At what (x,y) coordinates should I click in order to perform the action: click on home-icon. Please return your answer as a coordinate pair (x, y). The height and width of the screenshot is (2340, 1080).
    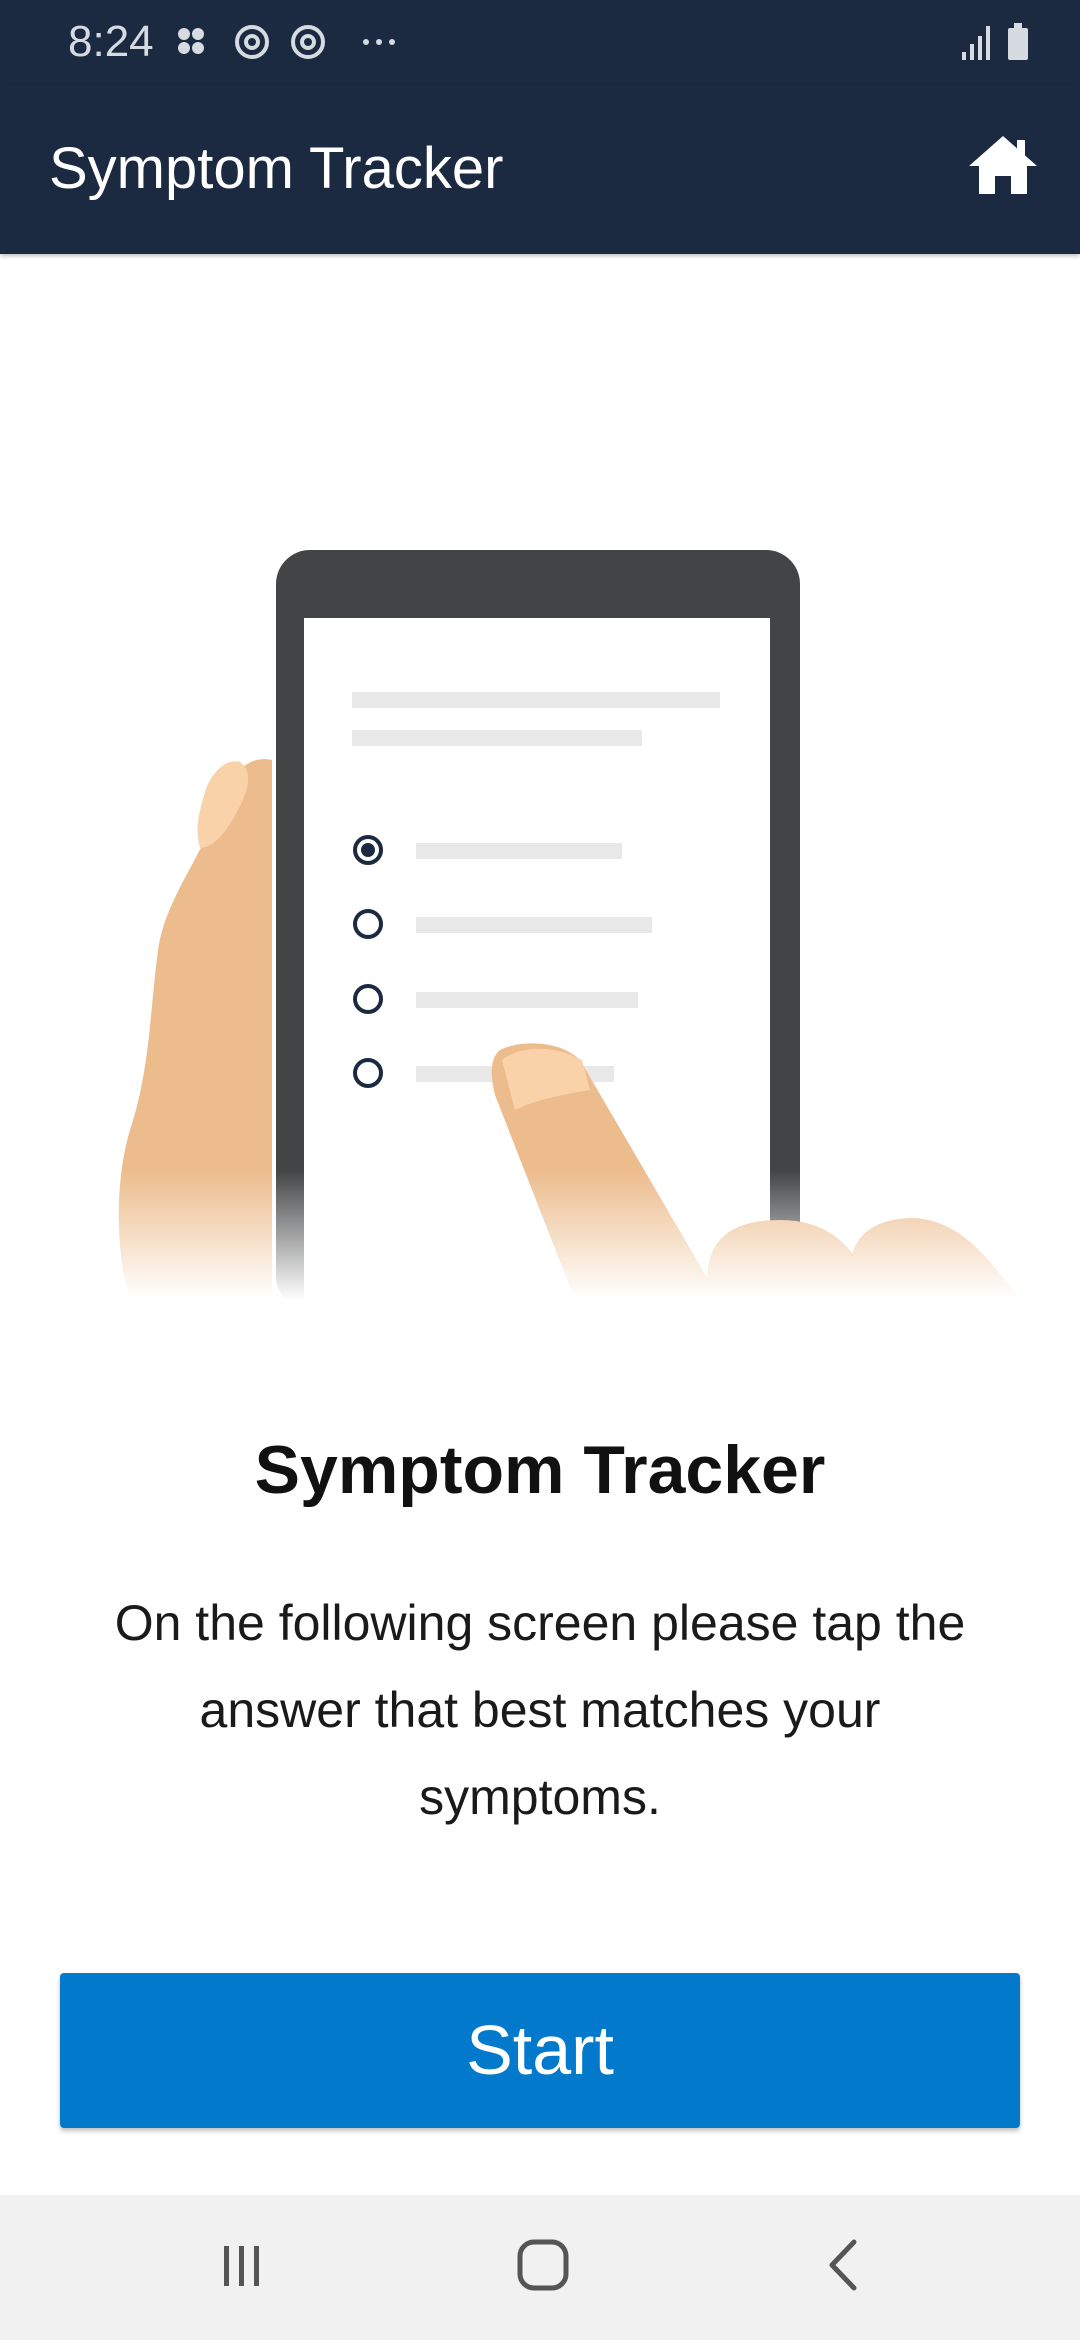
    Looking at the image, I should click on (1003, 165).